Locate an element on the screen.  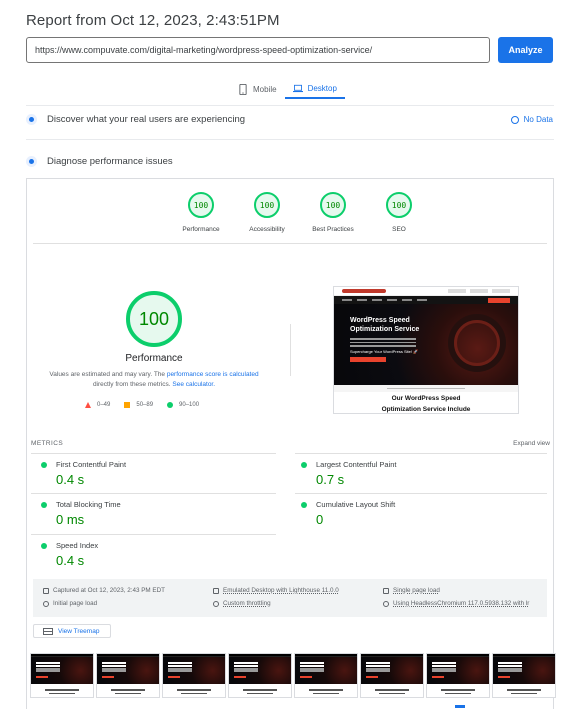
metric-lcp: Largest Contentful Paint 0.7 s is located at coordinates (416, 473).